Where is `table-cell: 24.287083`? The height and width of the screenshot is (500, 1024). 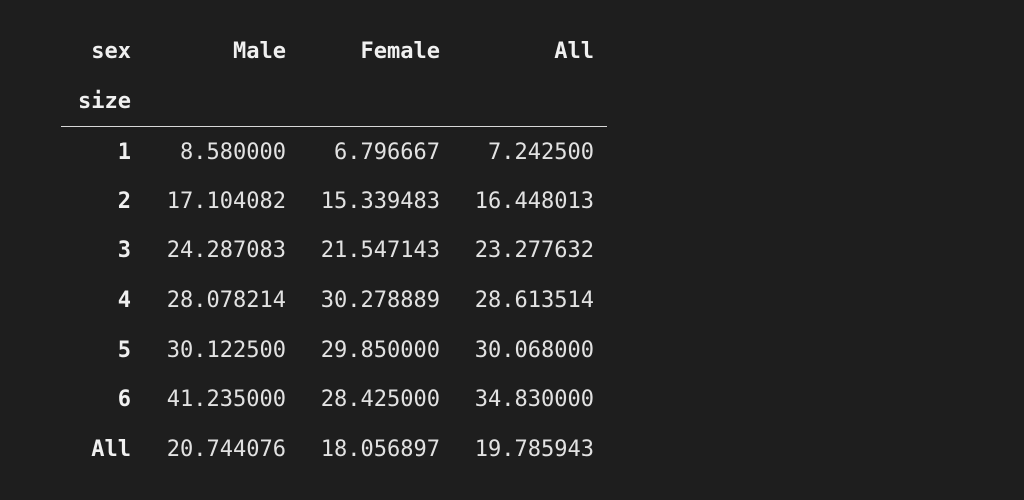
table-cell: 24.287083 is located at coordinates (226, 250).